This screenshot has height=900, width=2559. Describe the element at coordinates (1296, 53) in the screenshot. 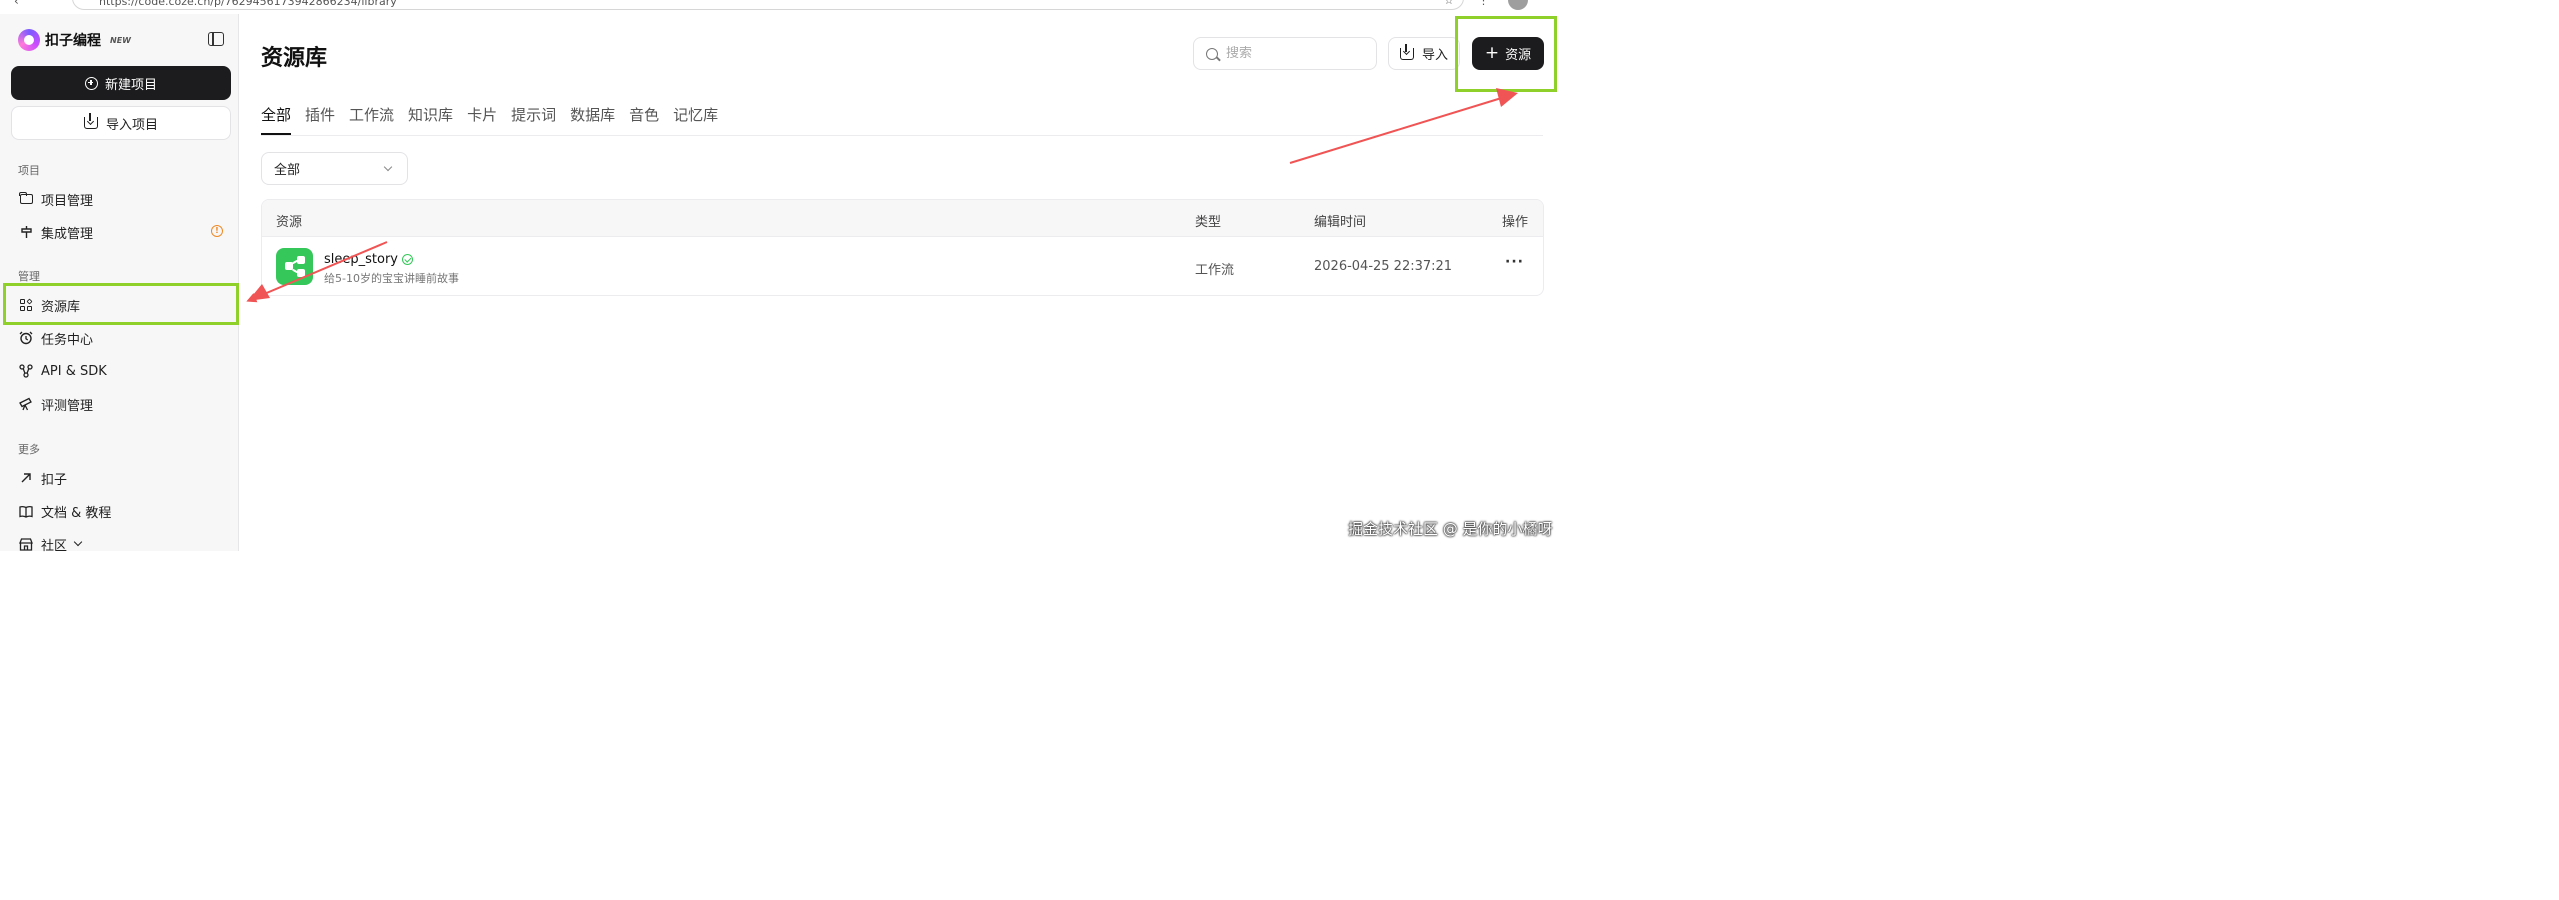

I see `search-input` at that location.